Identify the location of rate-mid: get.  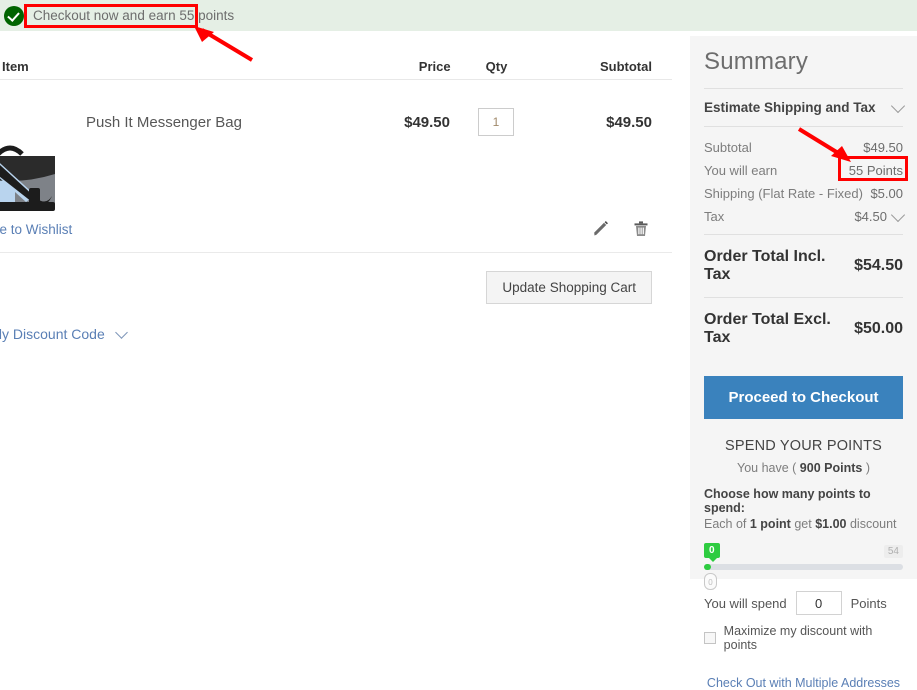
(803, 524).